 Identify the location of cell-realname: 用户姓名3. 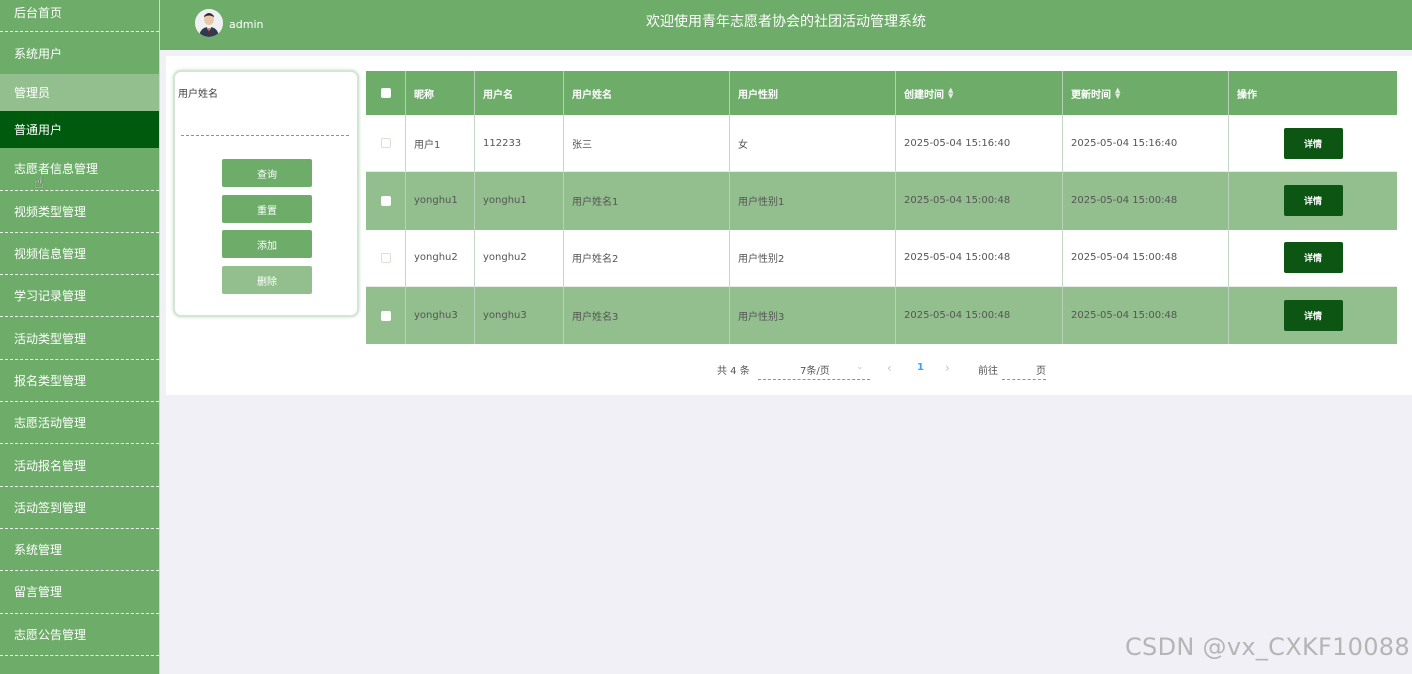
(647, 315).